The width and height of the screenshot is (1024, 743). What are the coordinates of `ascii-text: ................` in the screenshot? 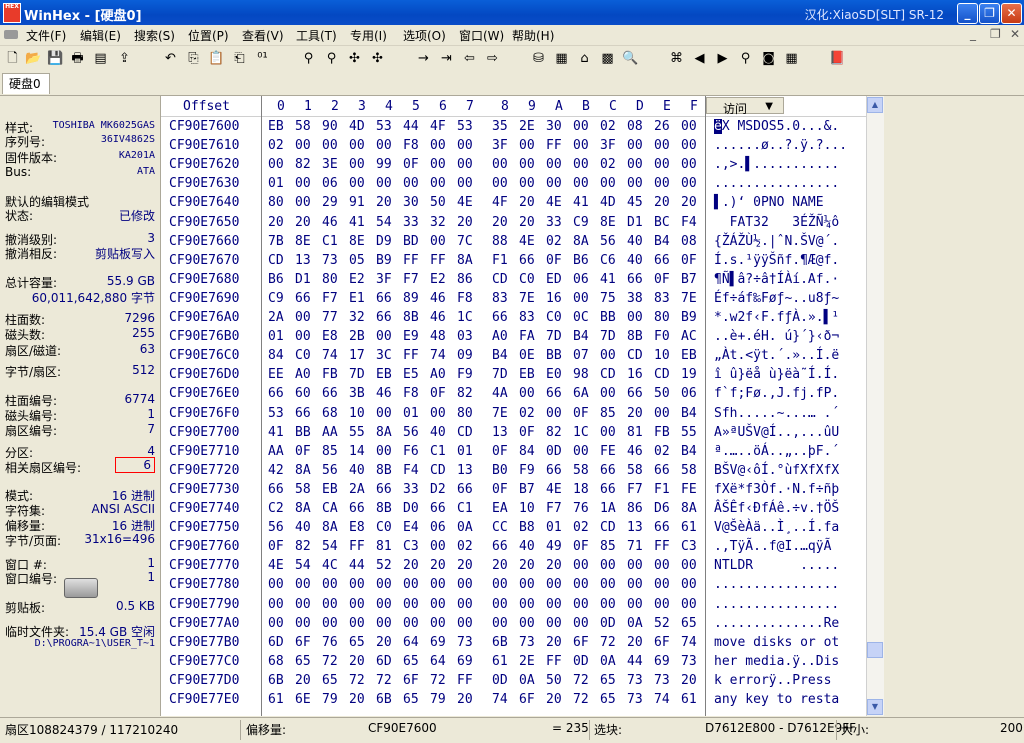 It's located at (776, 584).